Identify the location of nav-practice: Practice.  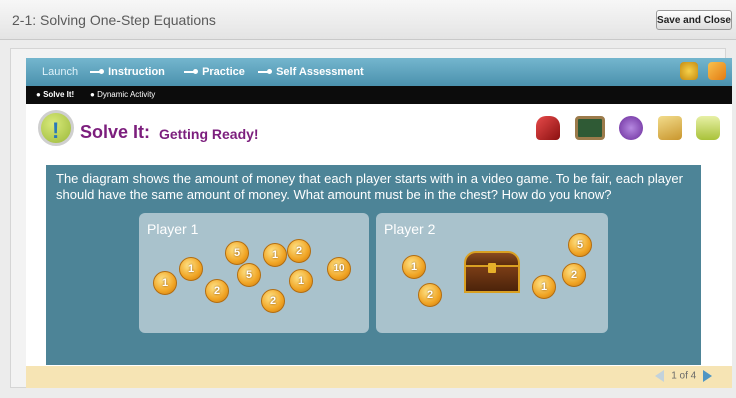
(214, 72).